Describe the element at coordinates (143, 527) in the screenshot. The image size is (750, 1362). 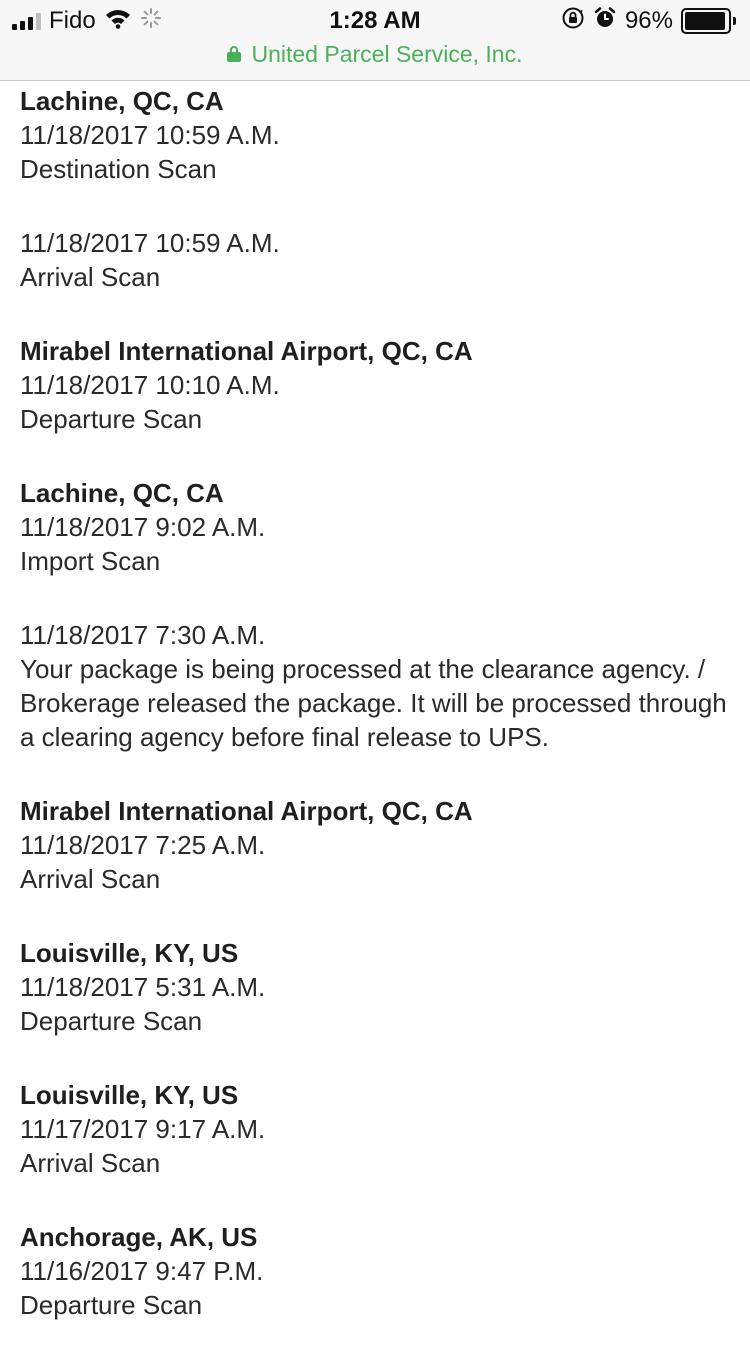
I see `entry-datetime: 11/18/2017 9:02 A.M.` at that location.